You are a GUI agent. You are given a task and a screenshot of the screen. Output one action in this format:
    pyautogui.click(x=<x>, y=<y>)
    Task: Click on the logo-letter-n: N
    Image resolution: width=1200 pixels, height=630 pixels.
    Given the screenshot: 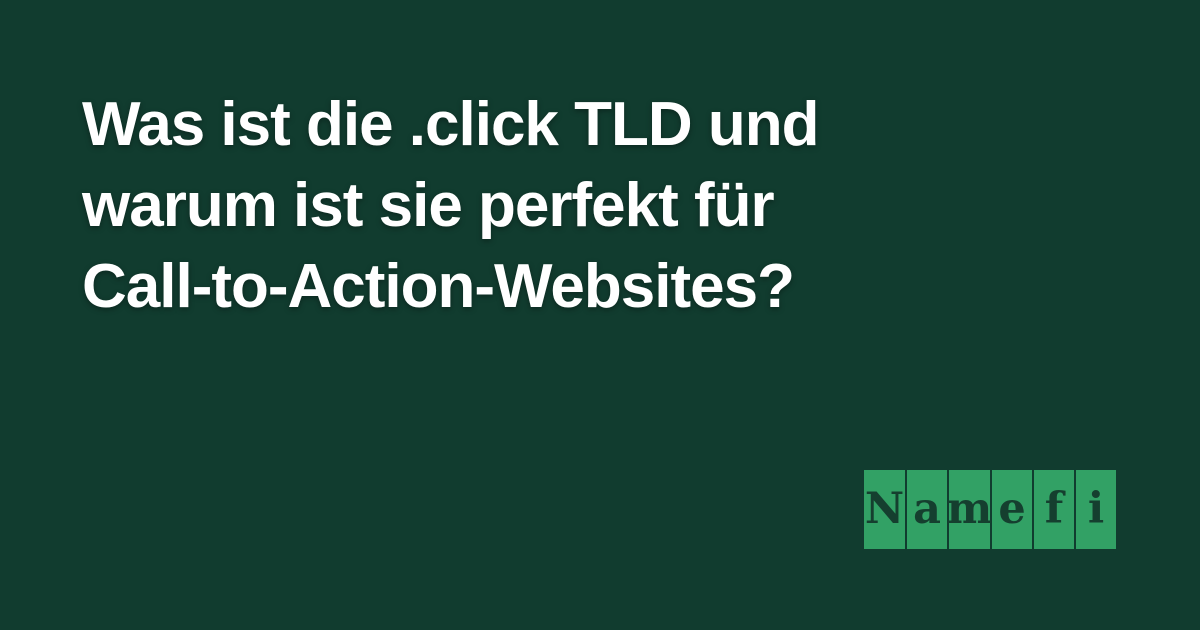 What is the action you would take?
    pyautogui.click(x=884, y=509)
    